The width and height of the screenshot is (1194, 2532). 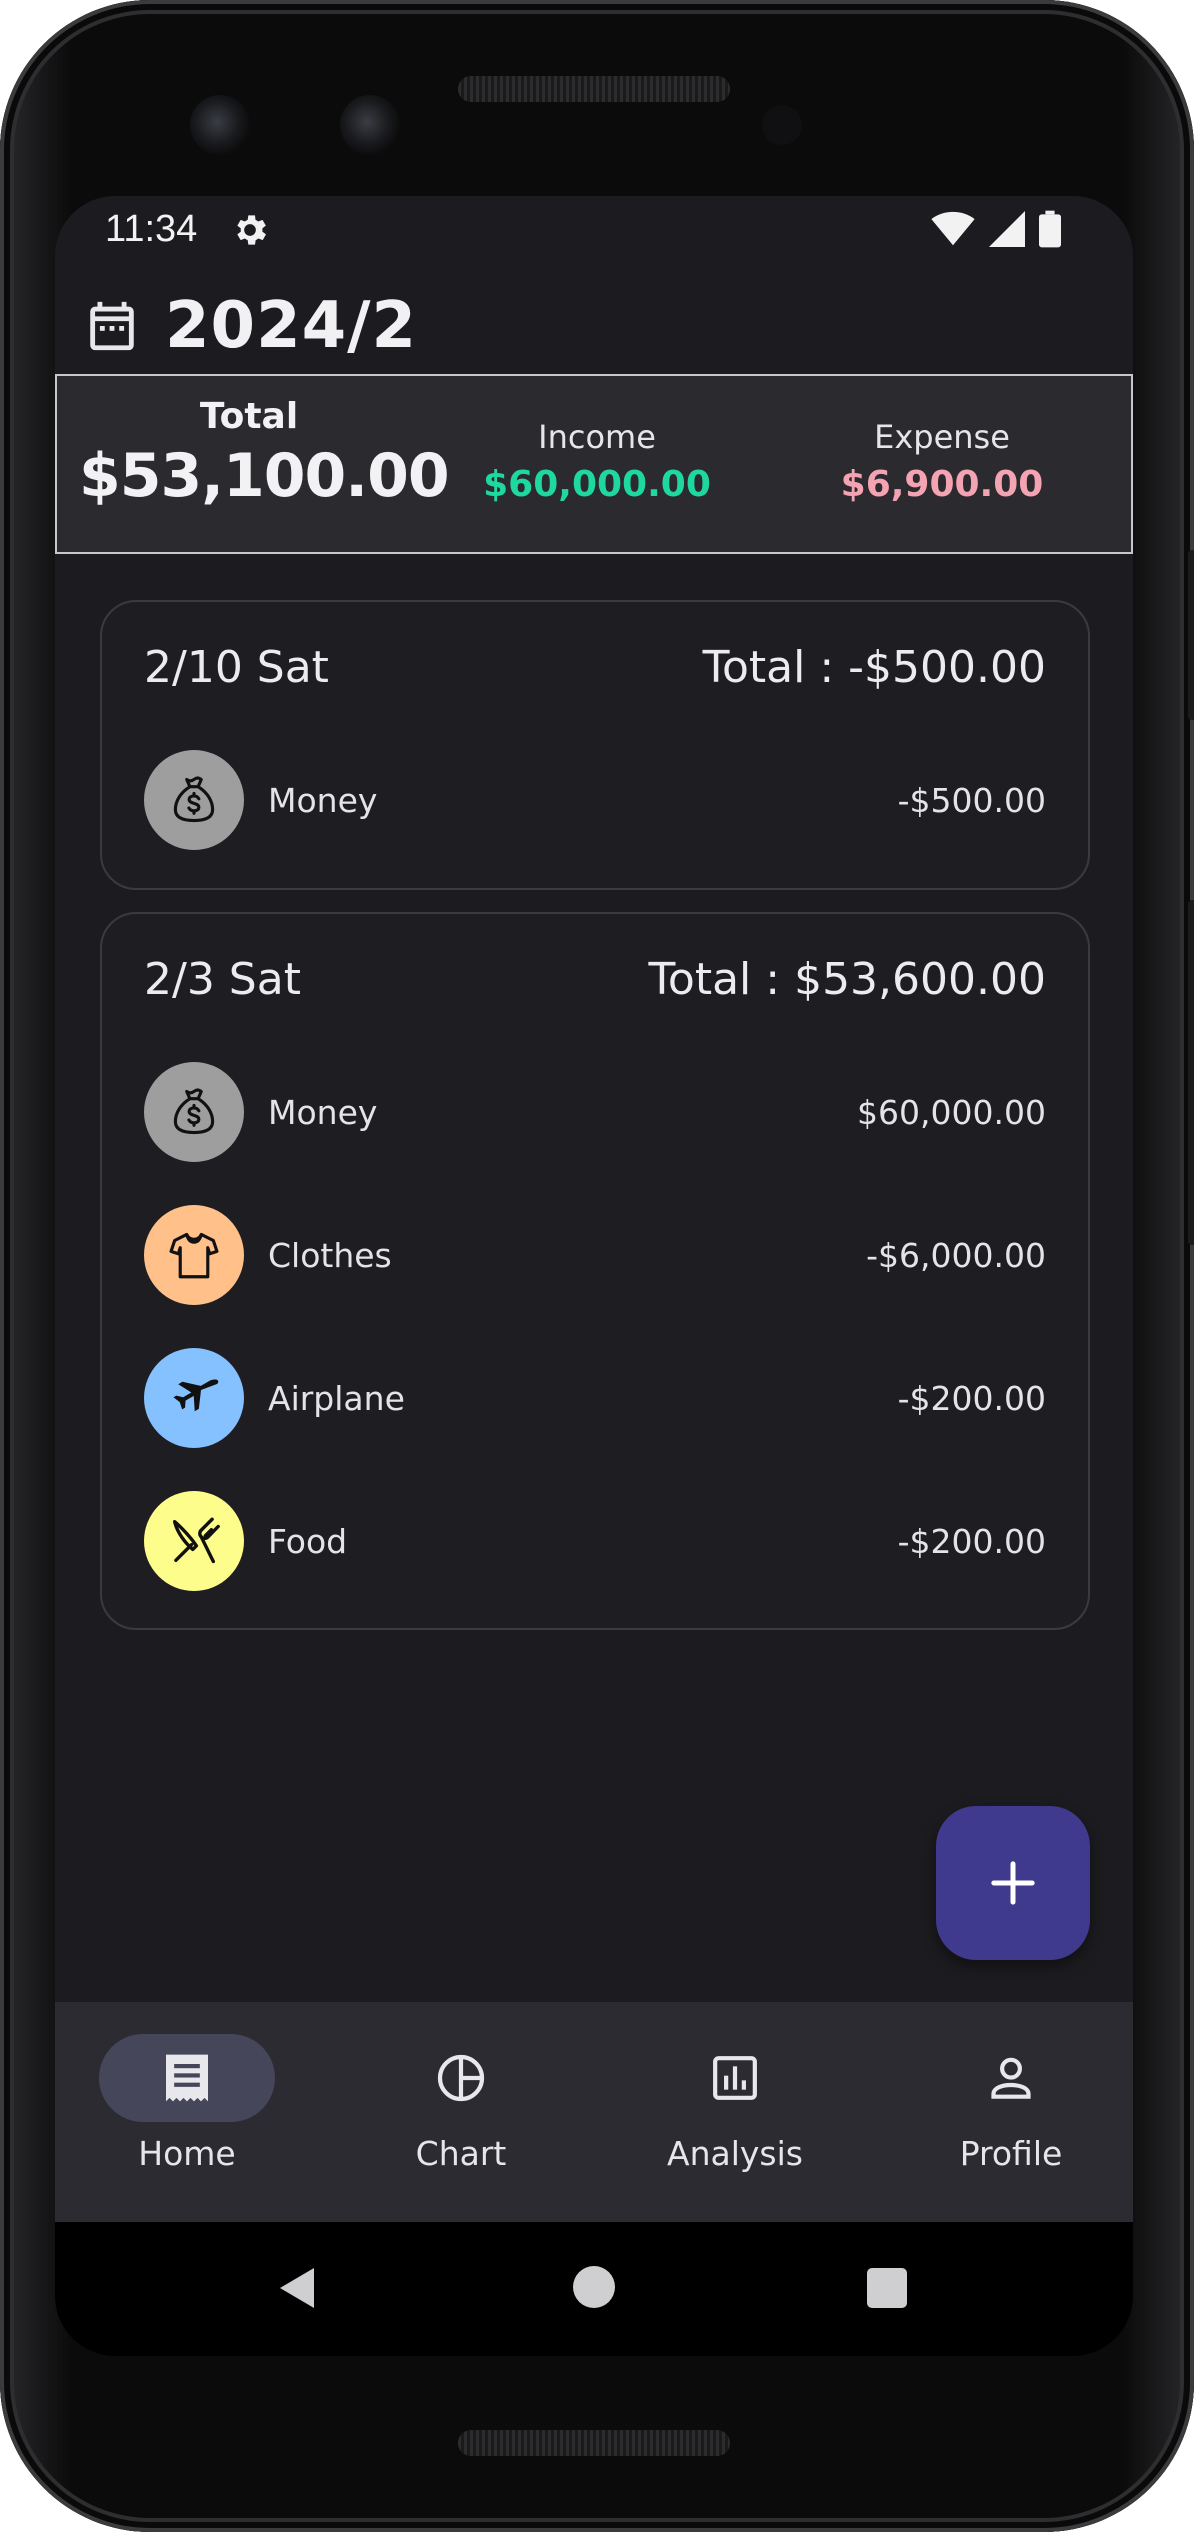 I want to click on power-button, so click(x=1191, y=635).